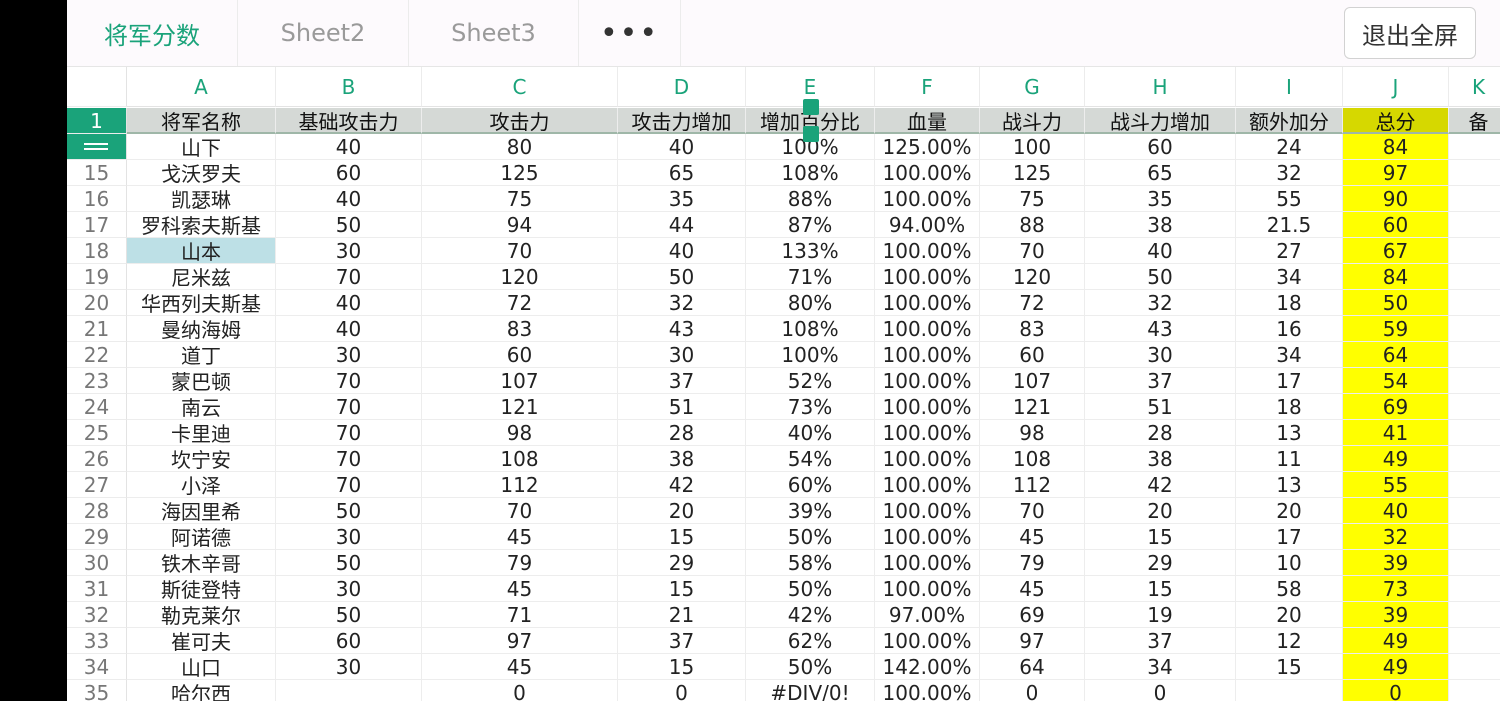 The height and width of the screenshot is (701, 1500). What do you see at coordinates (1160, 199) in the screenshot?
I see `cell-h-16: 35` at bounding box center [1160, 199].